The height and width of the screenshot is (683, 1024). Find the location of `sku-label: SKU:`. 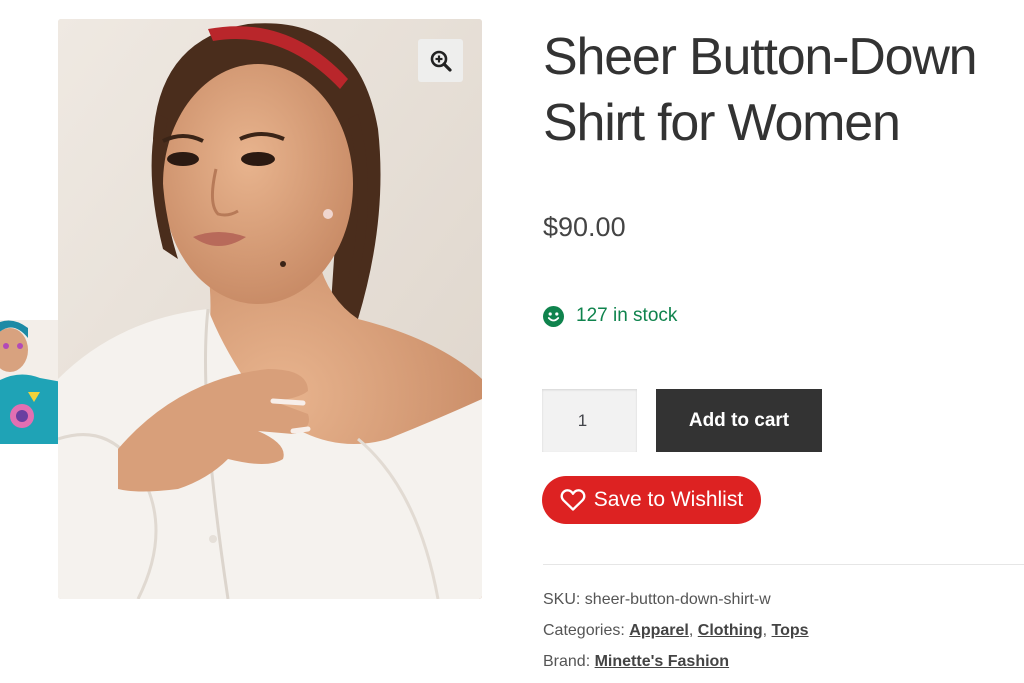

sku-label: SKU: is located at coordinates (562, 599).